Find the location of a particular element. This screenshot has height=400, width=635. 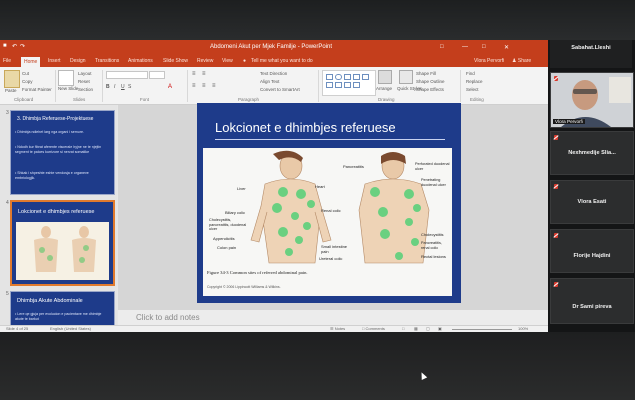

text-direction-button: Text Direction is located at coordinates (273, 73).